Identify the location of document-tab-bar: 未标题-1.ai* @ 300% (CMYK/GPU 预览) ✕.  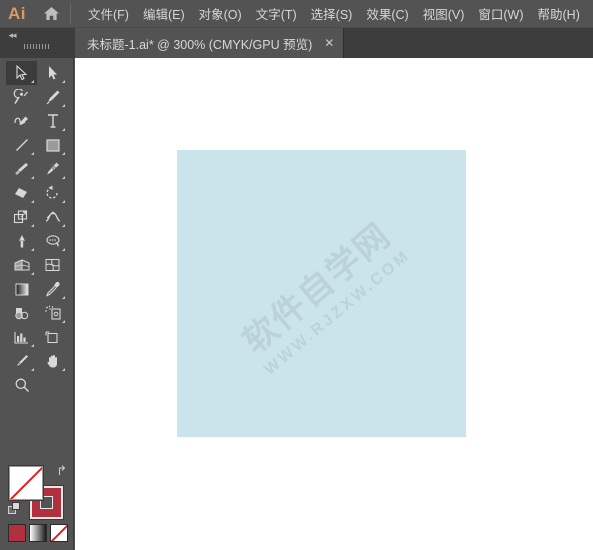
(296, 43).